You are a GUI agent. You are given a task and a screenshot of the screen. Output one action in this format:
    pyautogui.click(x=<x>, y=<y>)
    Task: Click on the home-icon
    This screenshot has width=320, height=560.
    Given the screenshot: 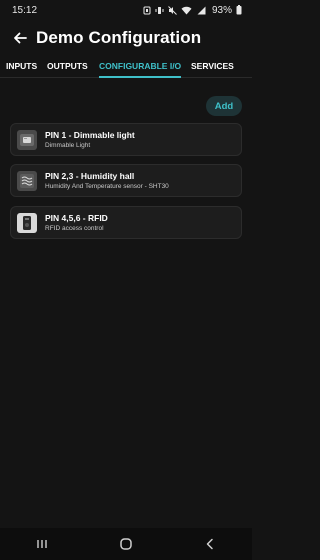 What is the action you would take?
    pyautogui.click(x=126, y=544)
    